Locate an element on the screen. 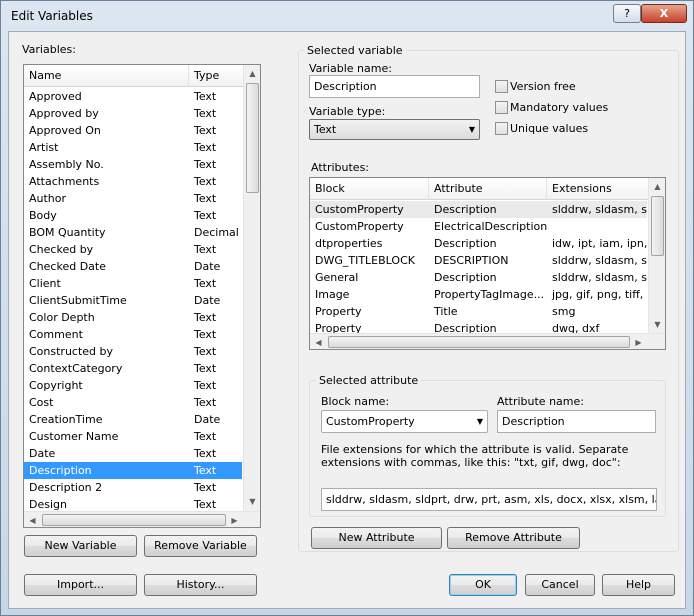 The image size is (694, 616). attribute-extensions-cell: jpg, gif, png, tiff, tif is located at coordinates (599, 294).